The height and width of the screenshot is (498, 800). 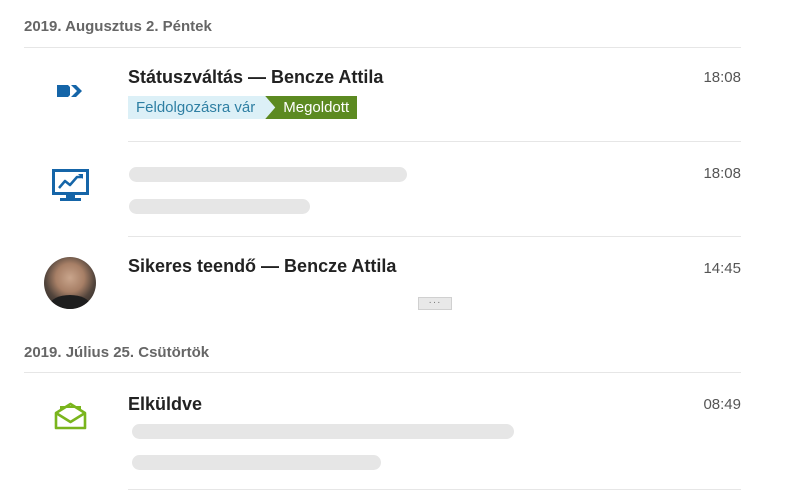 What do you see at coordinates (70, 418) in the screenshot?
I see `open-envelope-icon` at bounding box center [70, 418].